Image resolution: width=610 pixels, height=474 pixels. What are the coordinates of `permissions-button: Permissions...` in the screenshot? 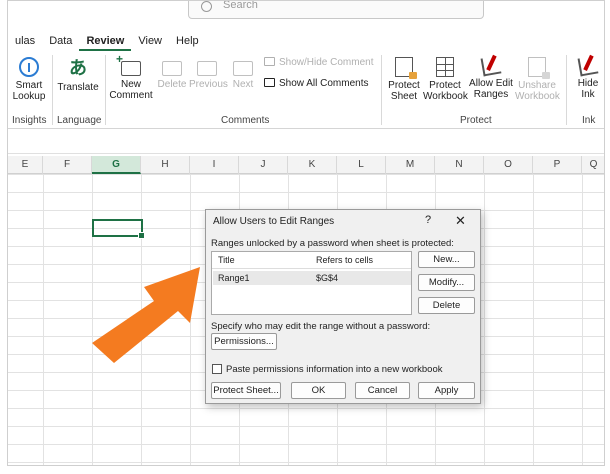 It's located at (244, 341).